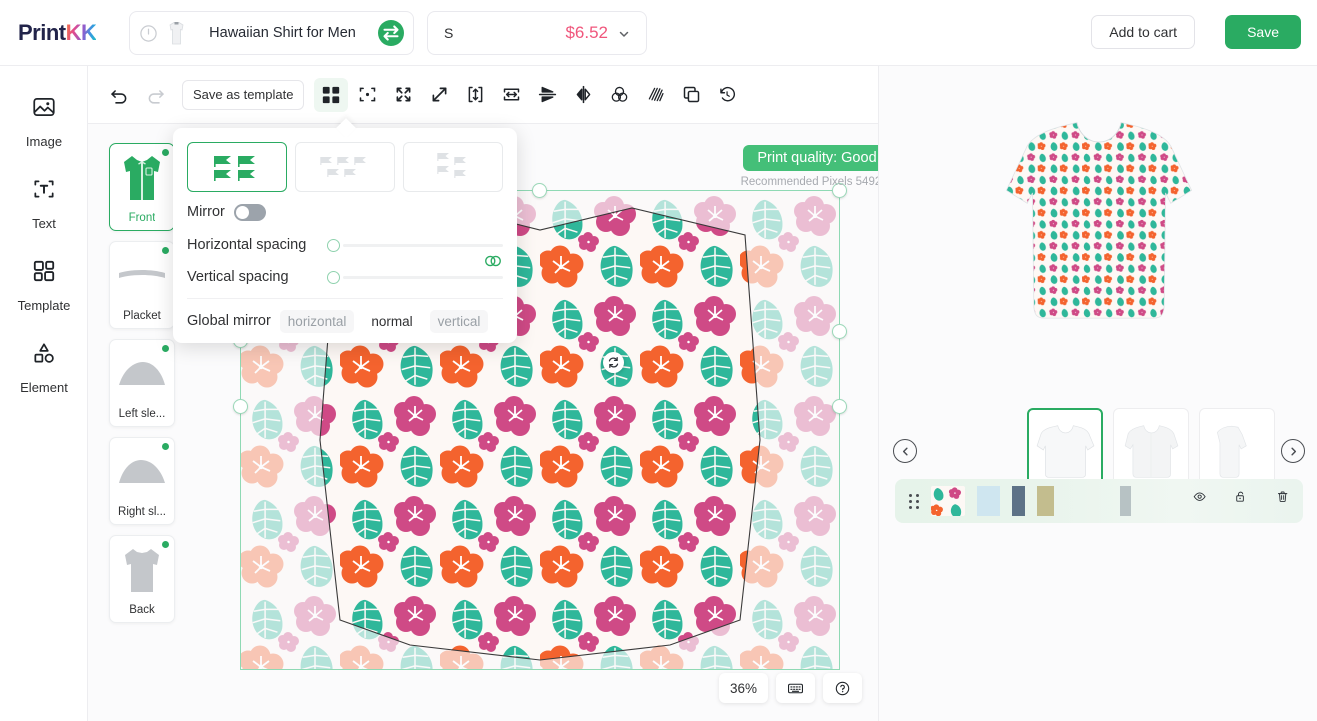 This screenshot has height=721, width=1317. Describe the element at coordinates (1099, 501) in the screenshot. I see `layer-row` at that location.